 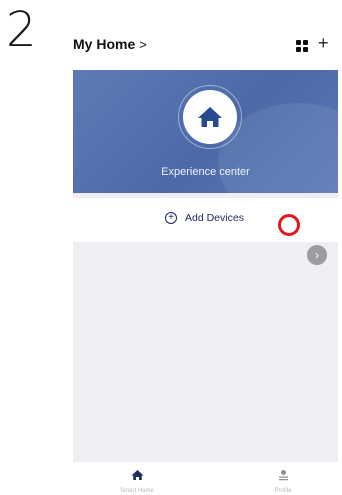 What do you see at coordinates (302, 46) in the screenshot?
I see `grid-icon` at bounding box center [302, 46].